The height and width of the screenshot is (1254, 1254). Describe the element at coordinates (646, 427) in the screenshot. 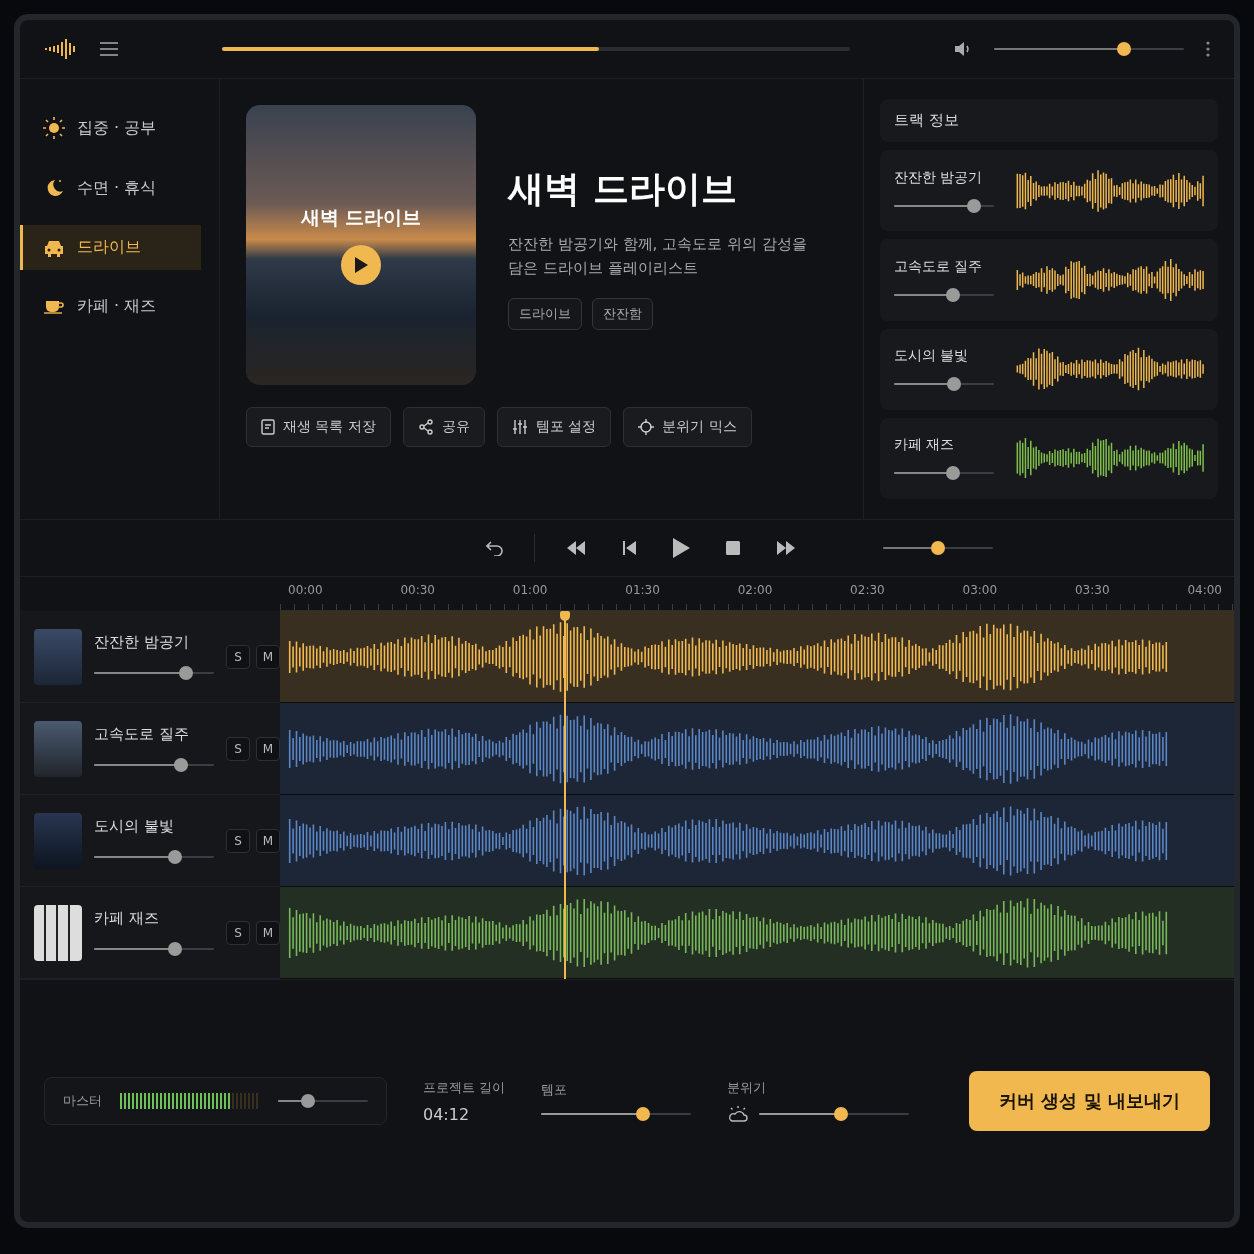

I see `crosshair-icon` at that location.